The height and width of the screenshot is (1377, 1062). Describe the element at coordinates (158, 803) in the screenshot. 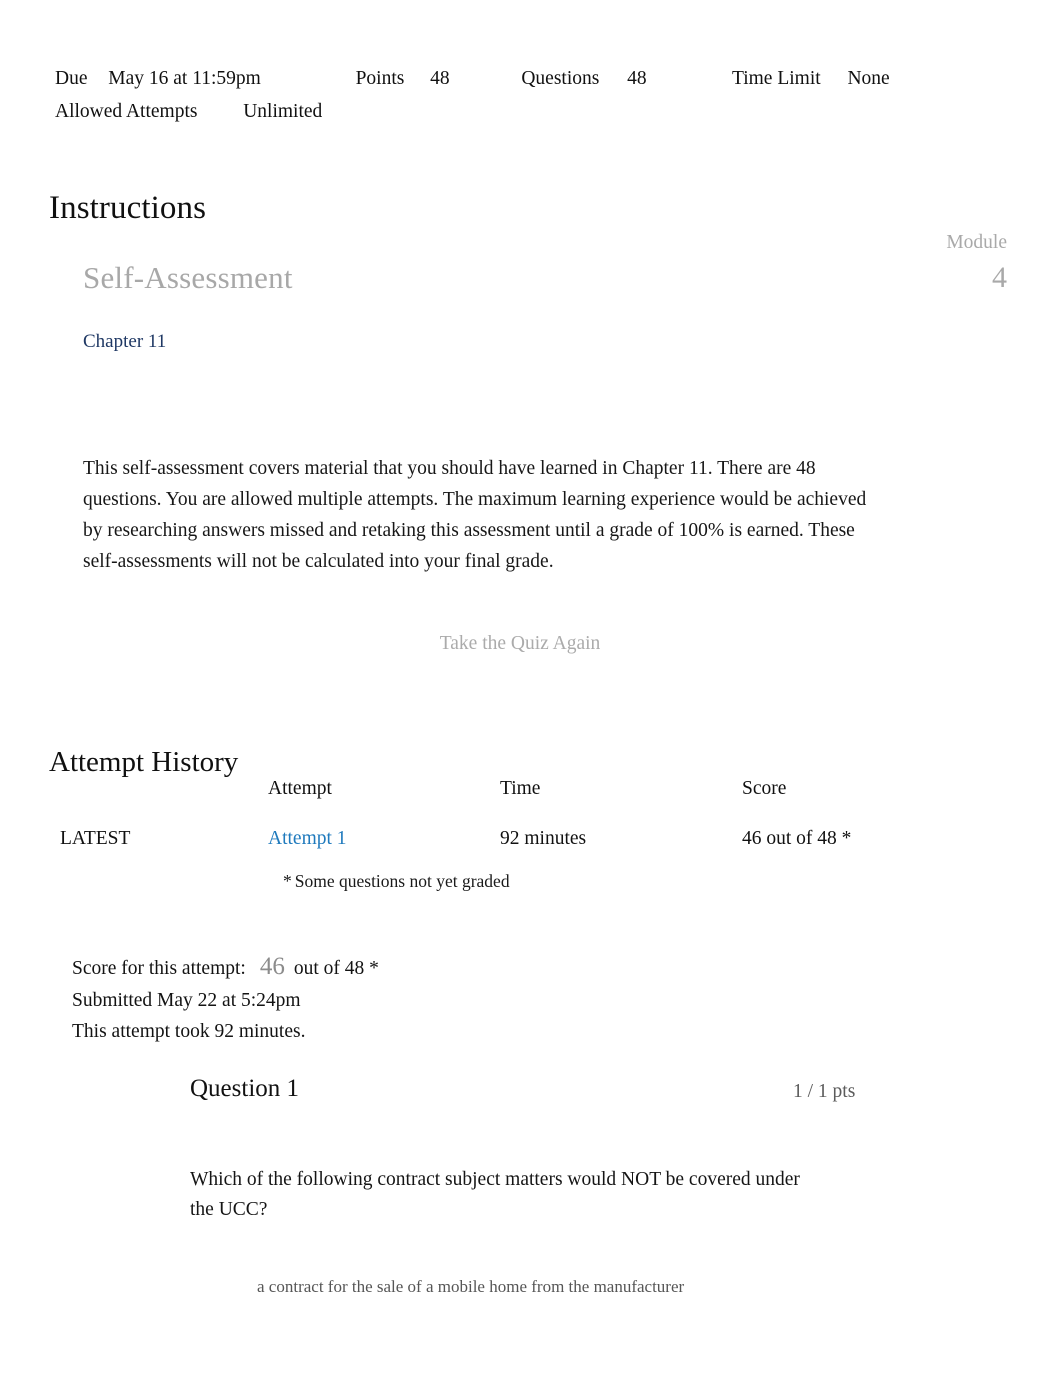

I see `column-header-latest` at that location.